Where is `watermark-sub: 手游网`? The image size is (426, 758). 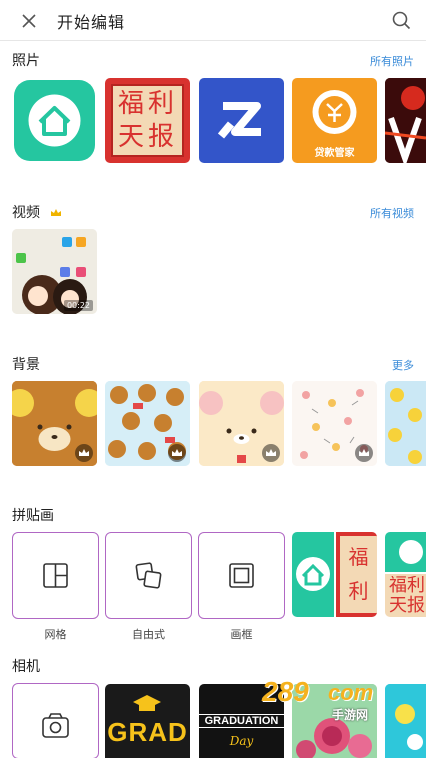 watermark-sub: 手游网 is located at coordinates (350, 715).